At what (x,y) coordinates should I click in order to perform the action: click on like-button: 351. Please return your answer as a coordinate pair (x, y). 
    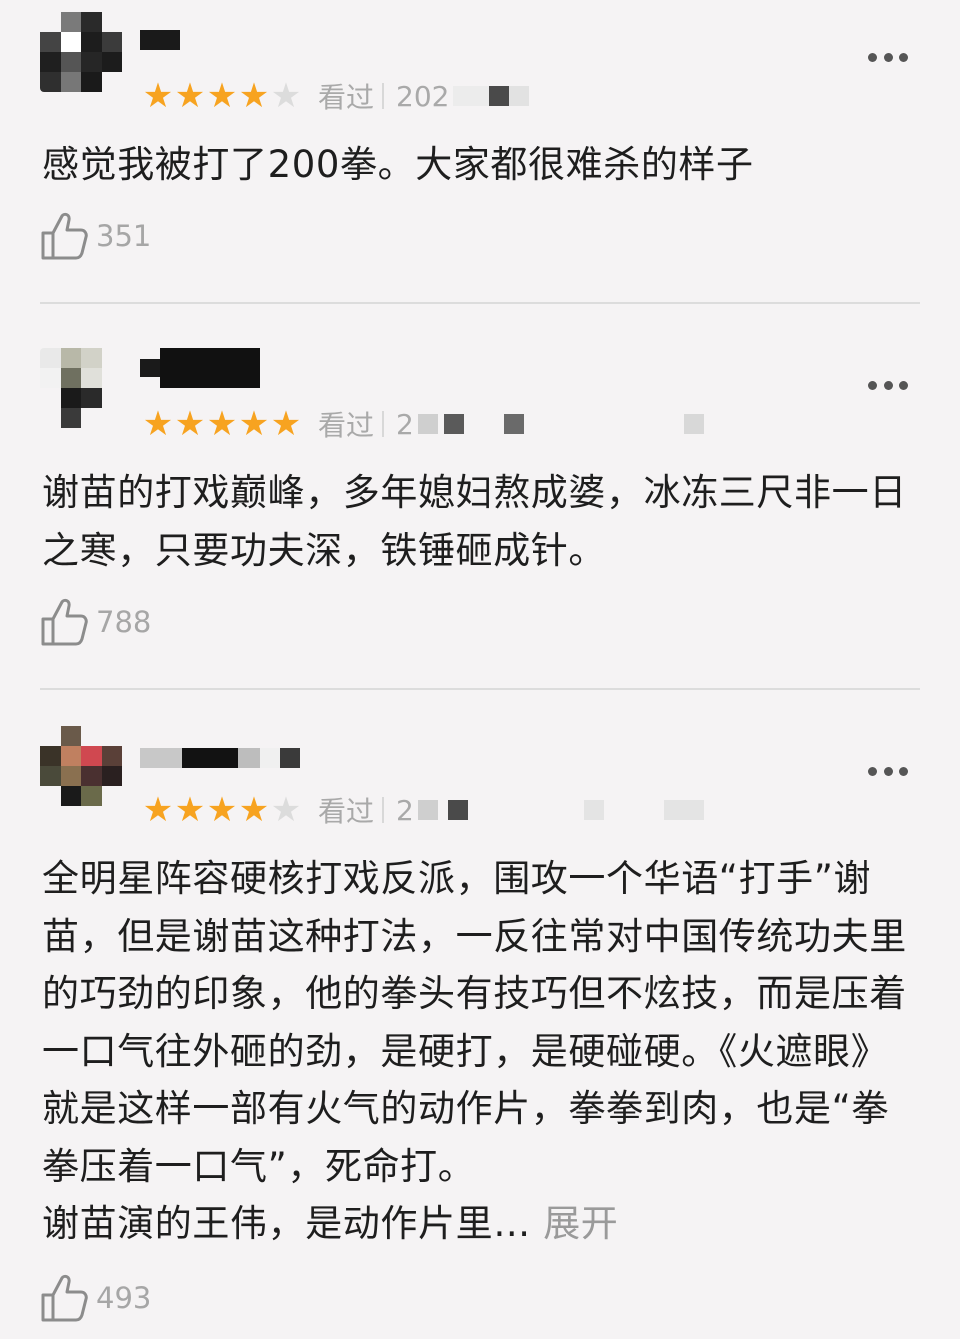
    Looking at the image, I should click on (95, 236).